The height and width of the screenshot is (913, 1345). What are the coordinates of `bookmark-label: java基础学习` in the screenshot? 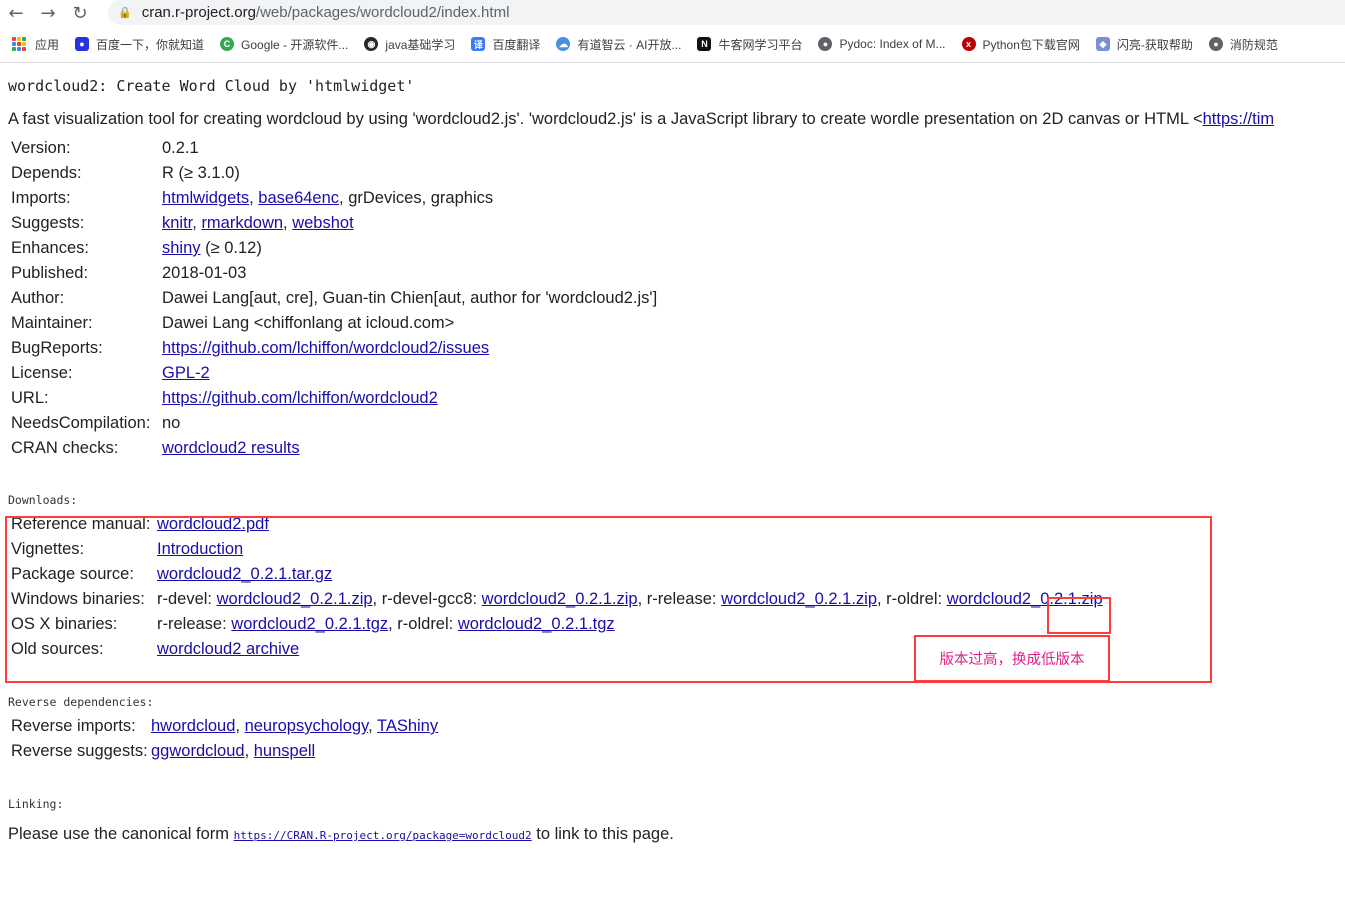 It's located at (420, 44).